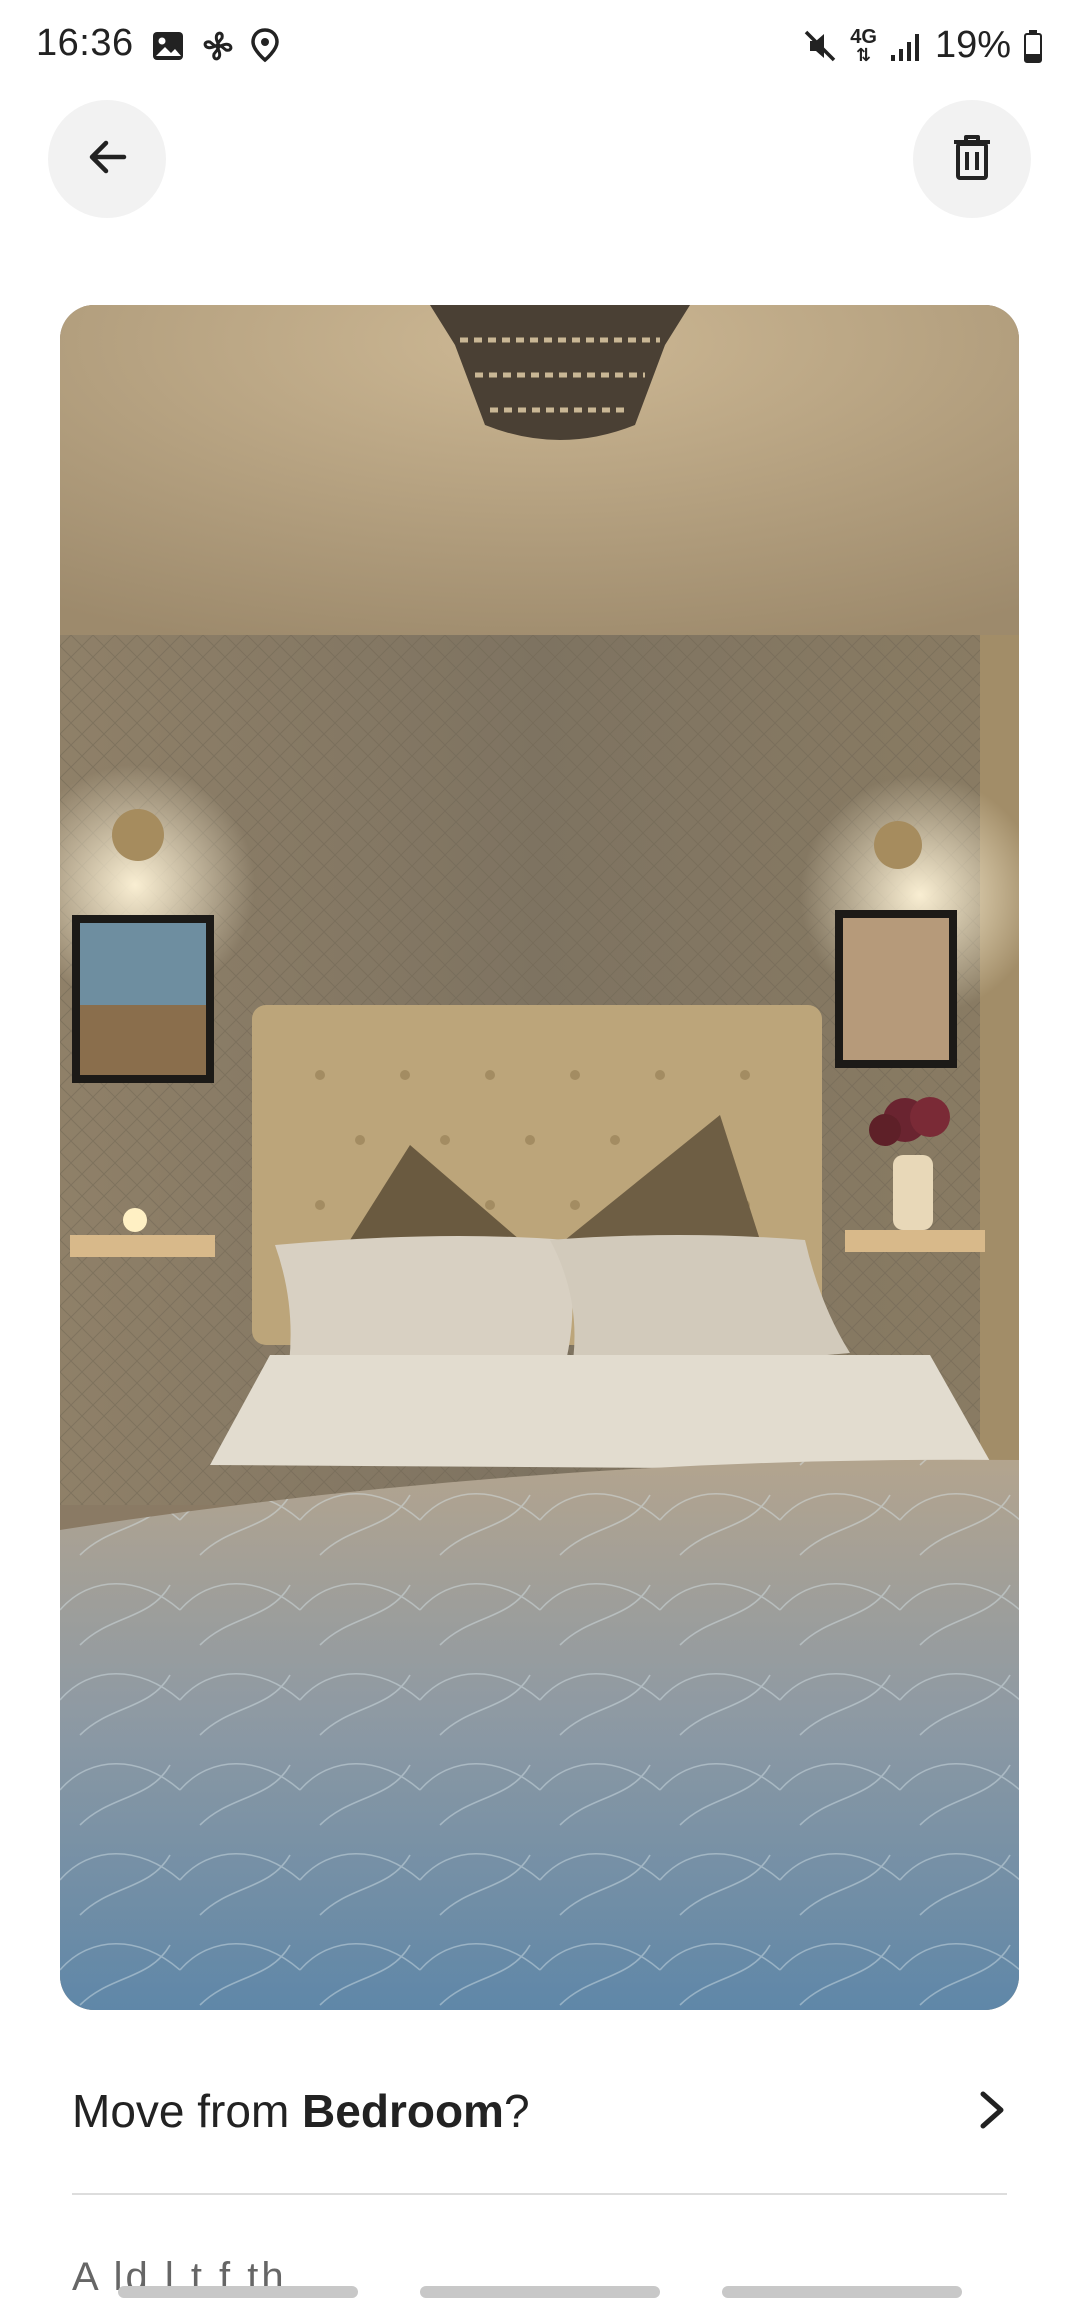  What do you see at coordinates (539, 2194) in the screenshot?
I see `divider` at bounding box center [539, 2194].